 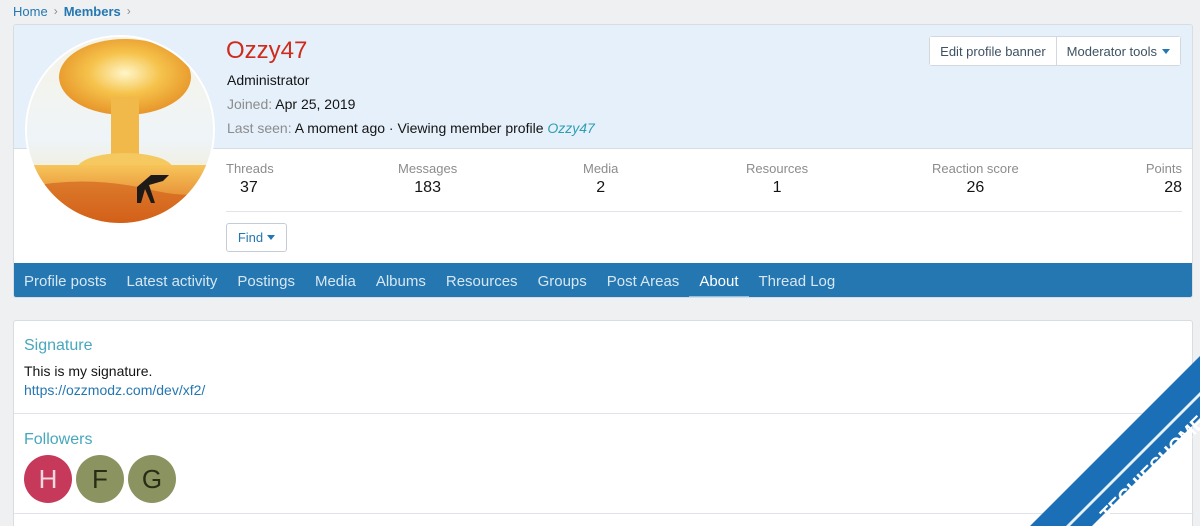 What do you see at coordinates (259, 128) in the screenshot?
I see `last-seen-label: Last seen:` at bounding box center [259, 128].